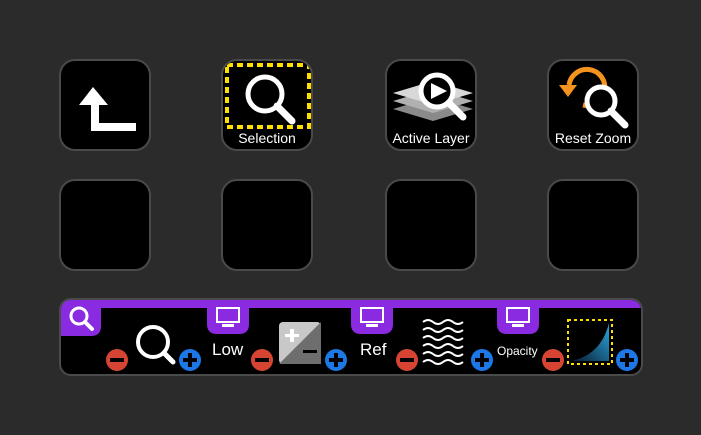  What do you see at coordinates (590, 342) in the screenshot?
I see `opacity-gradient-icon` at bounding box center [590, 342].